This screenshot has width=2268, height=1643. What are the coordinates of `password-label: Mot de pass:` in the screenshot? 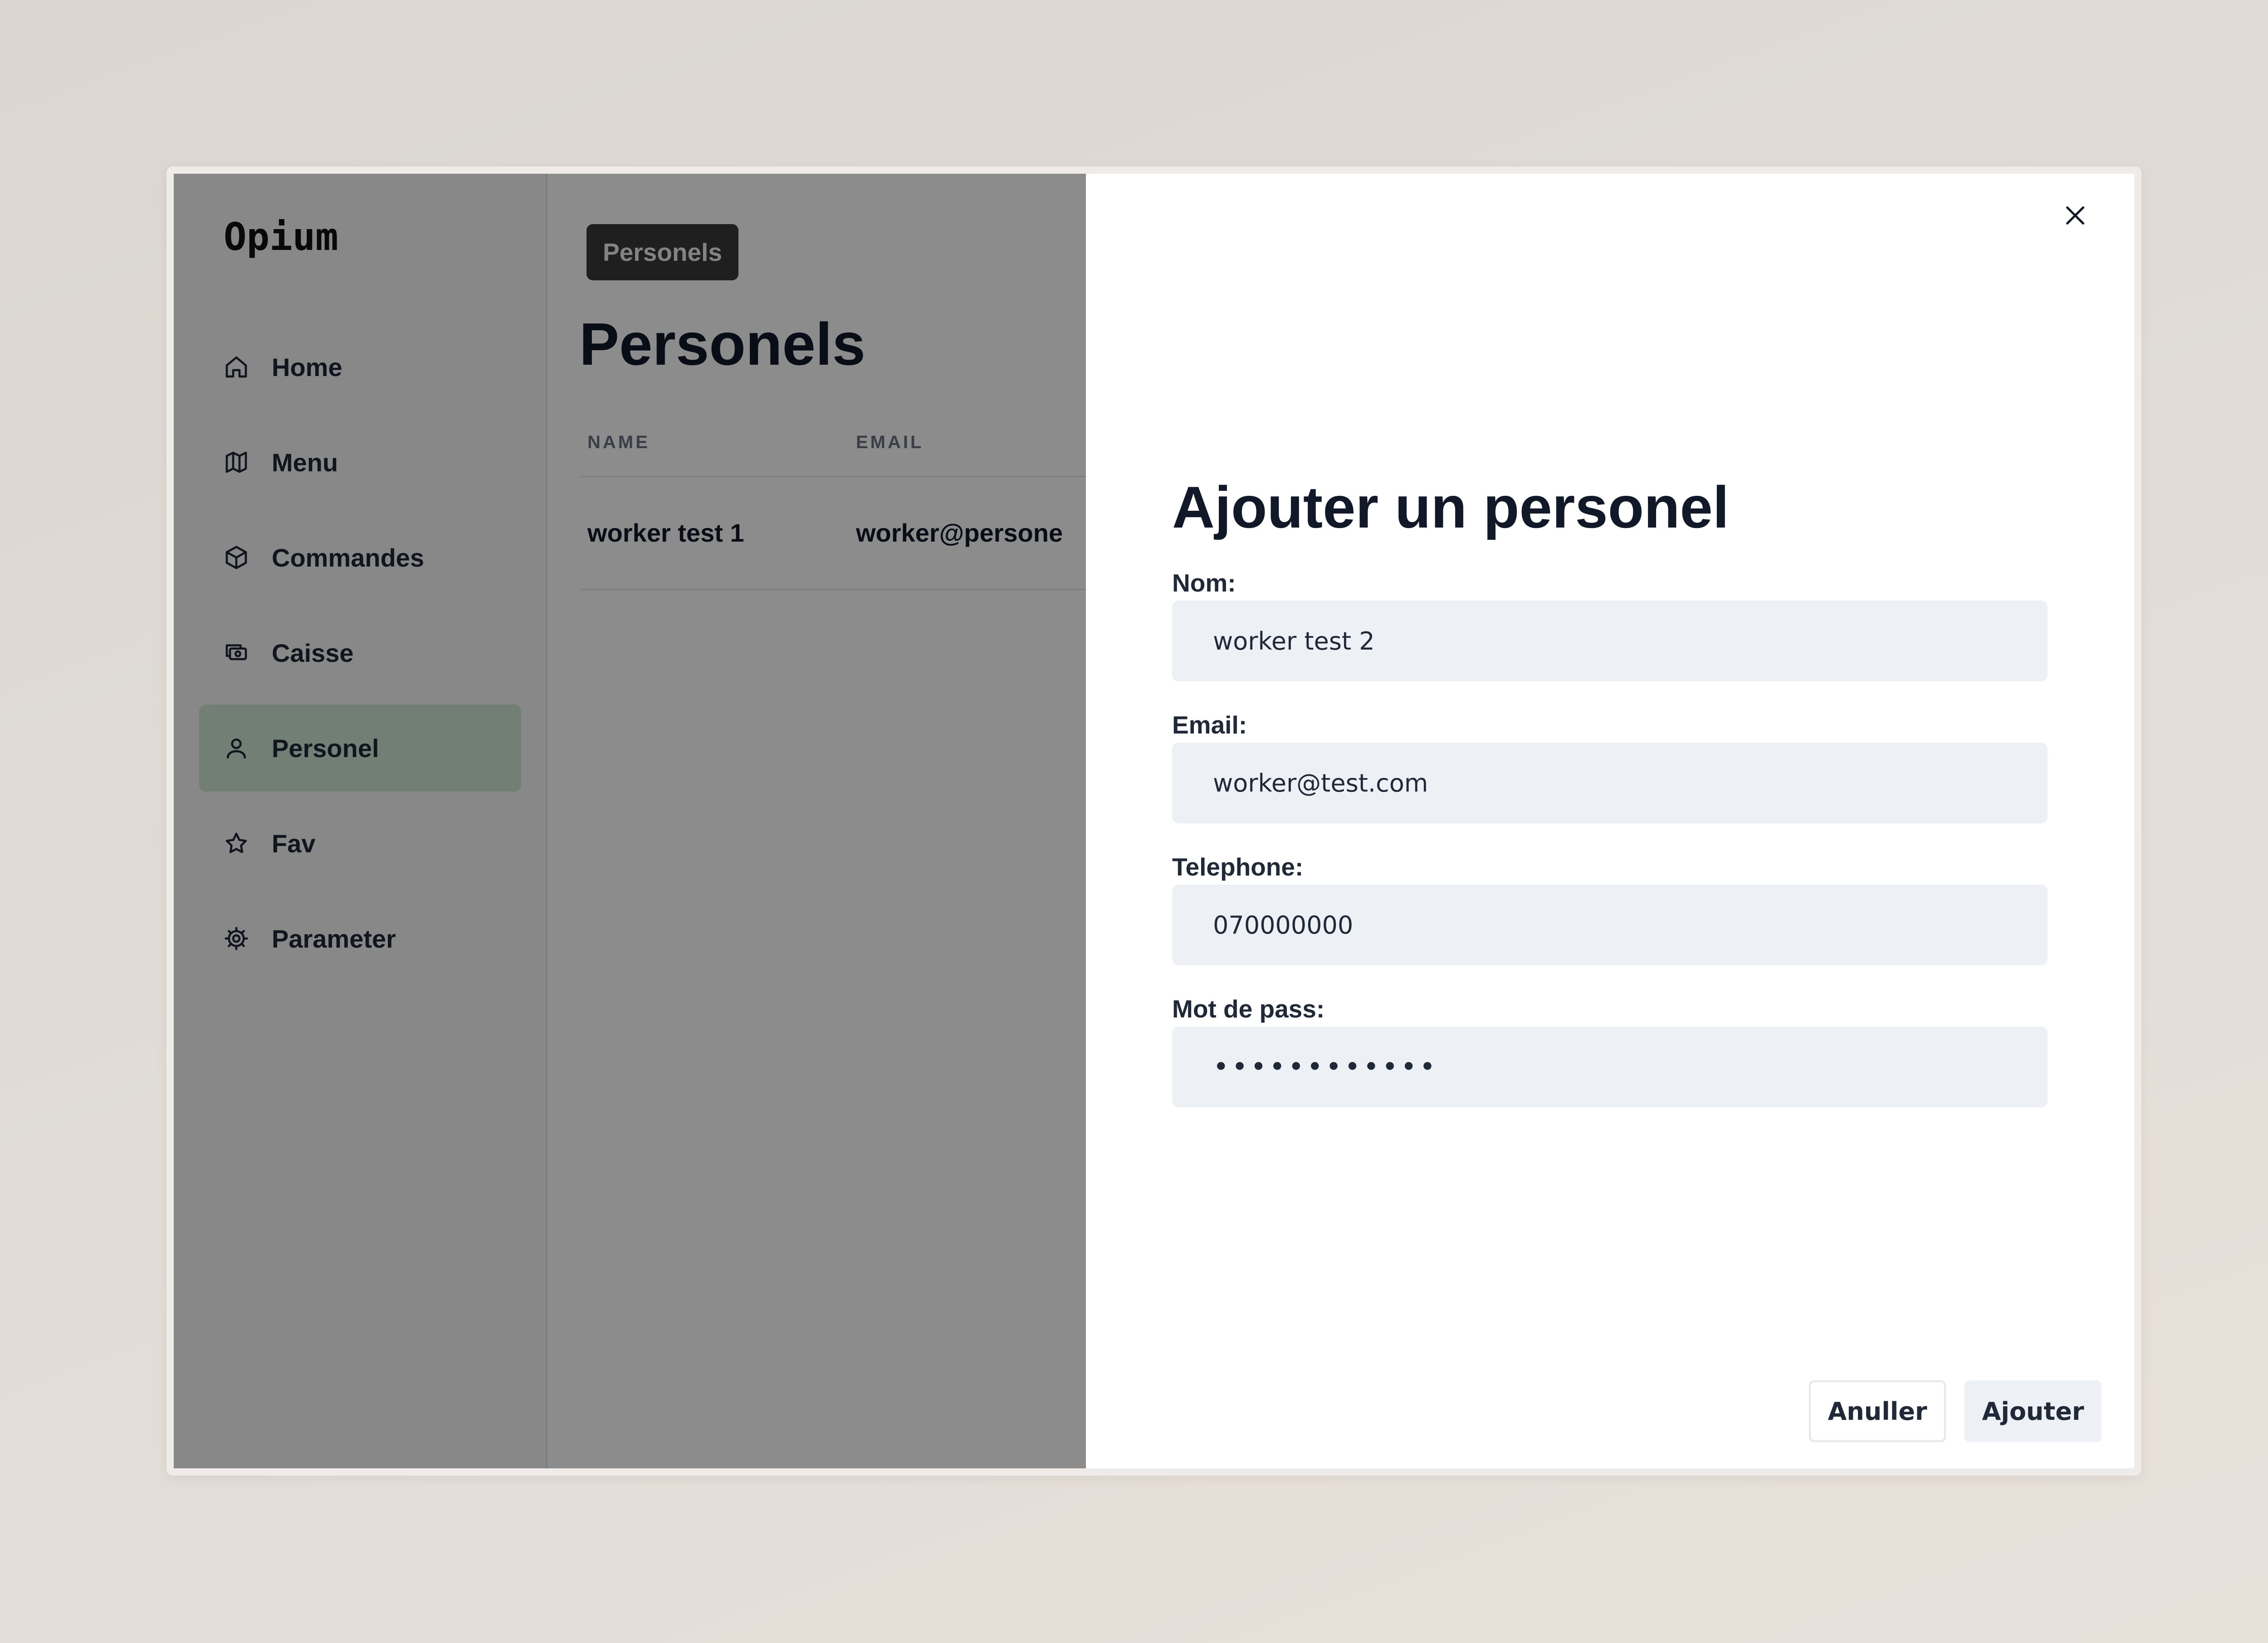 It's located at (1249, 1009).